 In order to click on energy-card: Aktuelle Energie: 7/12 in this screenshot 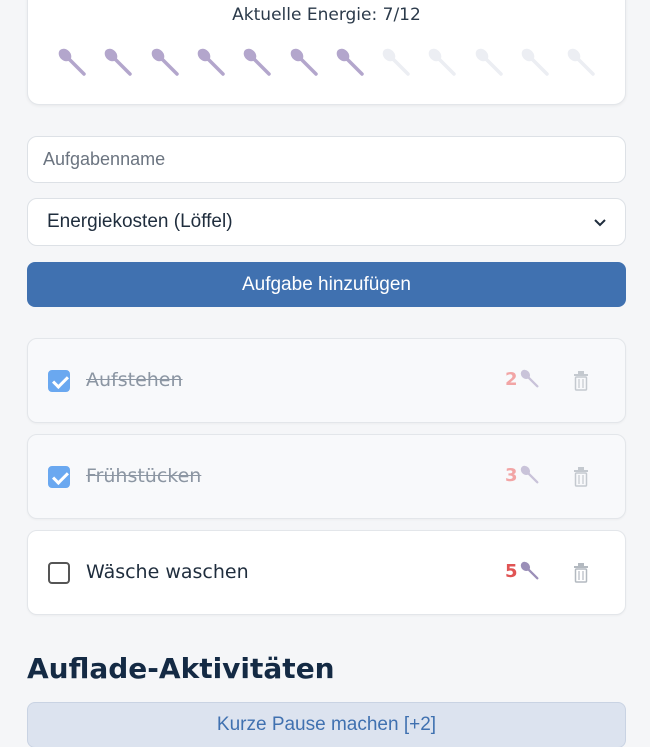, I will do `click(326, 52)`.